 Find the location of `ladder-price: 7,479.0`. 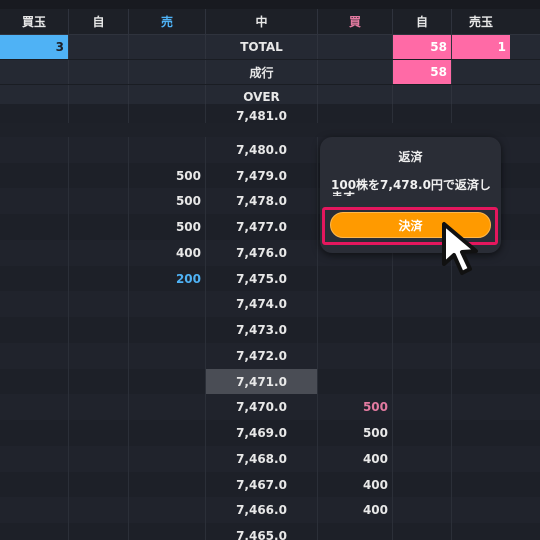

ladder-price: 7,479.0 is located at coordinates (262, 175).